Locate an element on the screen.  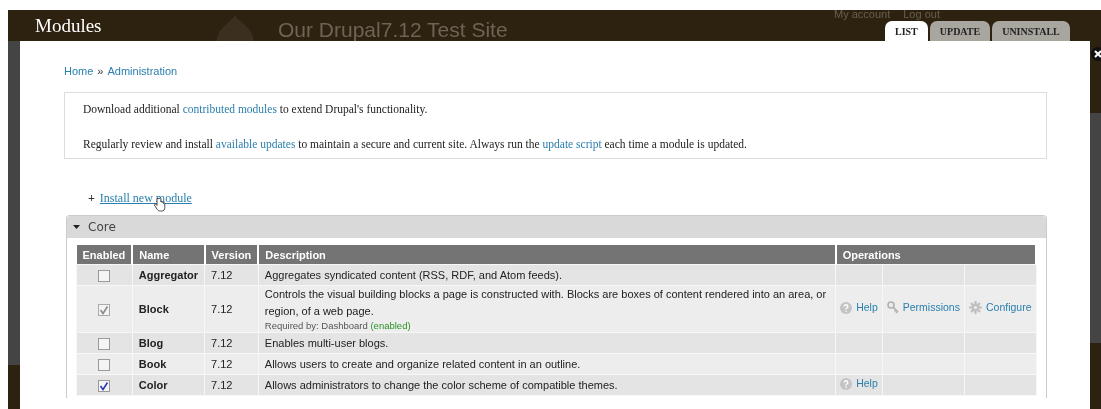
module-name: Blog is located at coordinates (151, 342).